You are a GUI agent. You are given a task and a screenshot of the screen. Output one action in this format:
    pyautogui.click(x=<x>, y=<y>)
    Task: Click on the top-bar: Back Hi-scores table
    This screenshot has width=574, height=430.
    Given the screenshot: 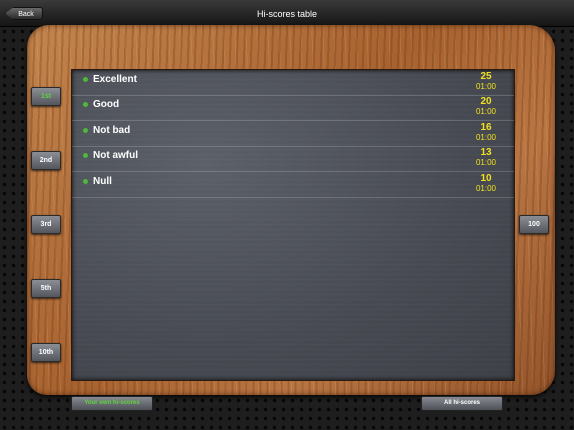 What is the action you would take?
    pyautogui.click(x=287, y=13)
    